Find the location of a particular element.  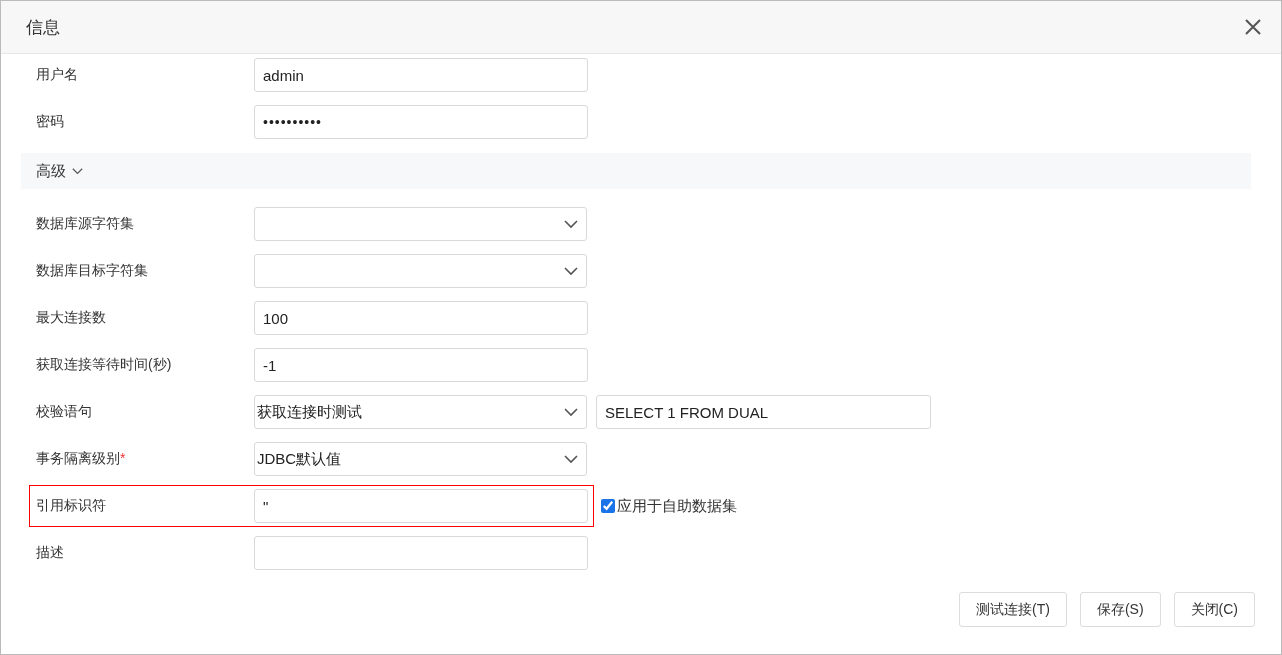

dialog-button: 测试连接(T) is located at coordinates (1013, 609).